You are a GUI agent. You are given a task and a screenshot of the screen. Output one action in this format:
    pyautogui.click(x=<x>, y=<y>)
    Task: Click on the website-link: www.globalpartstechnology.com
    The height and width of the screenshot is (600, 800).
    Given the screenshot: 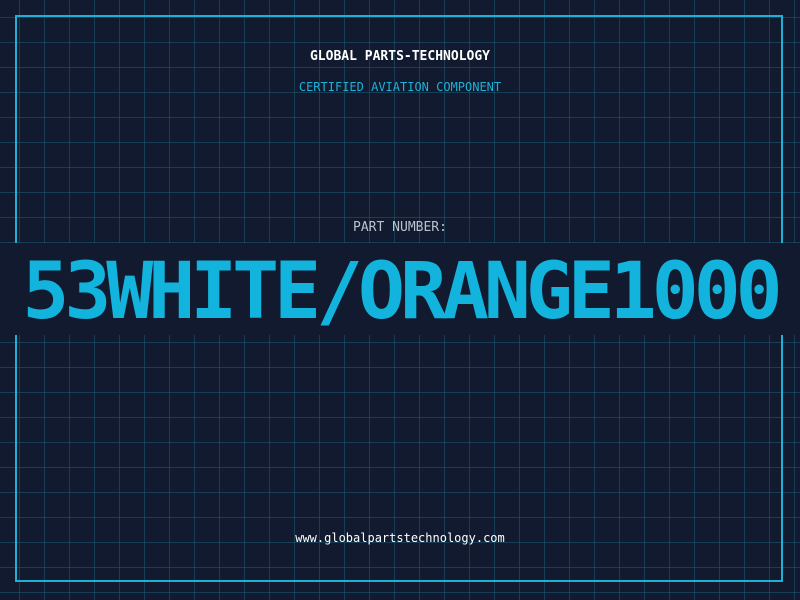 What is the action you would take?
    pyautogui.click(x=400, y=538)
    